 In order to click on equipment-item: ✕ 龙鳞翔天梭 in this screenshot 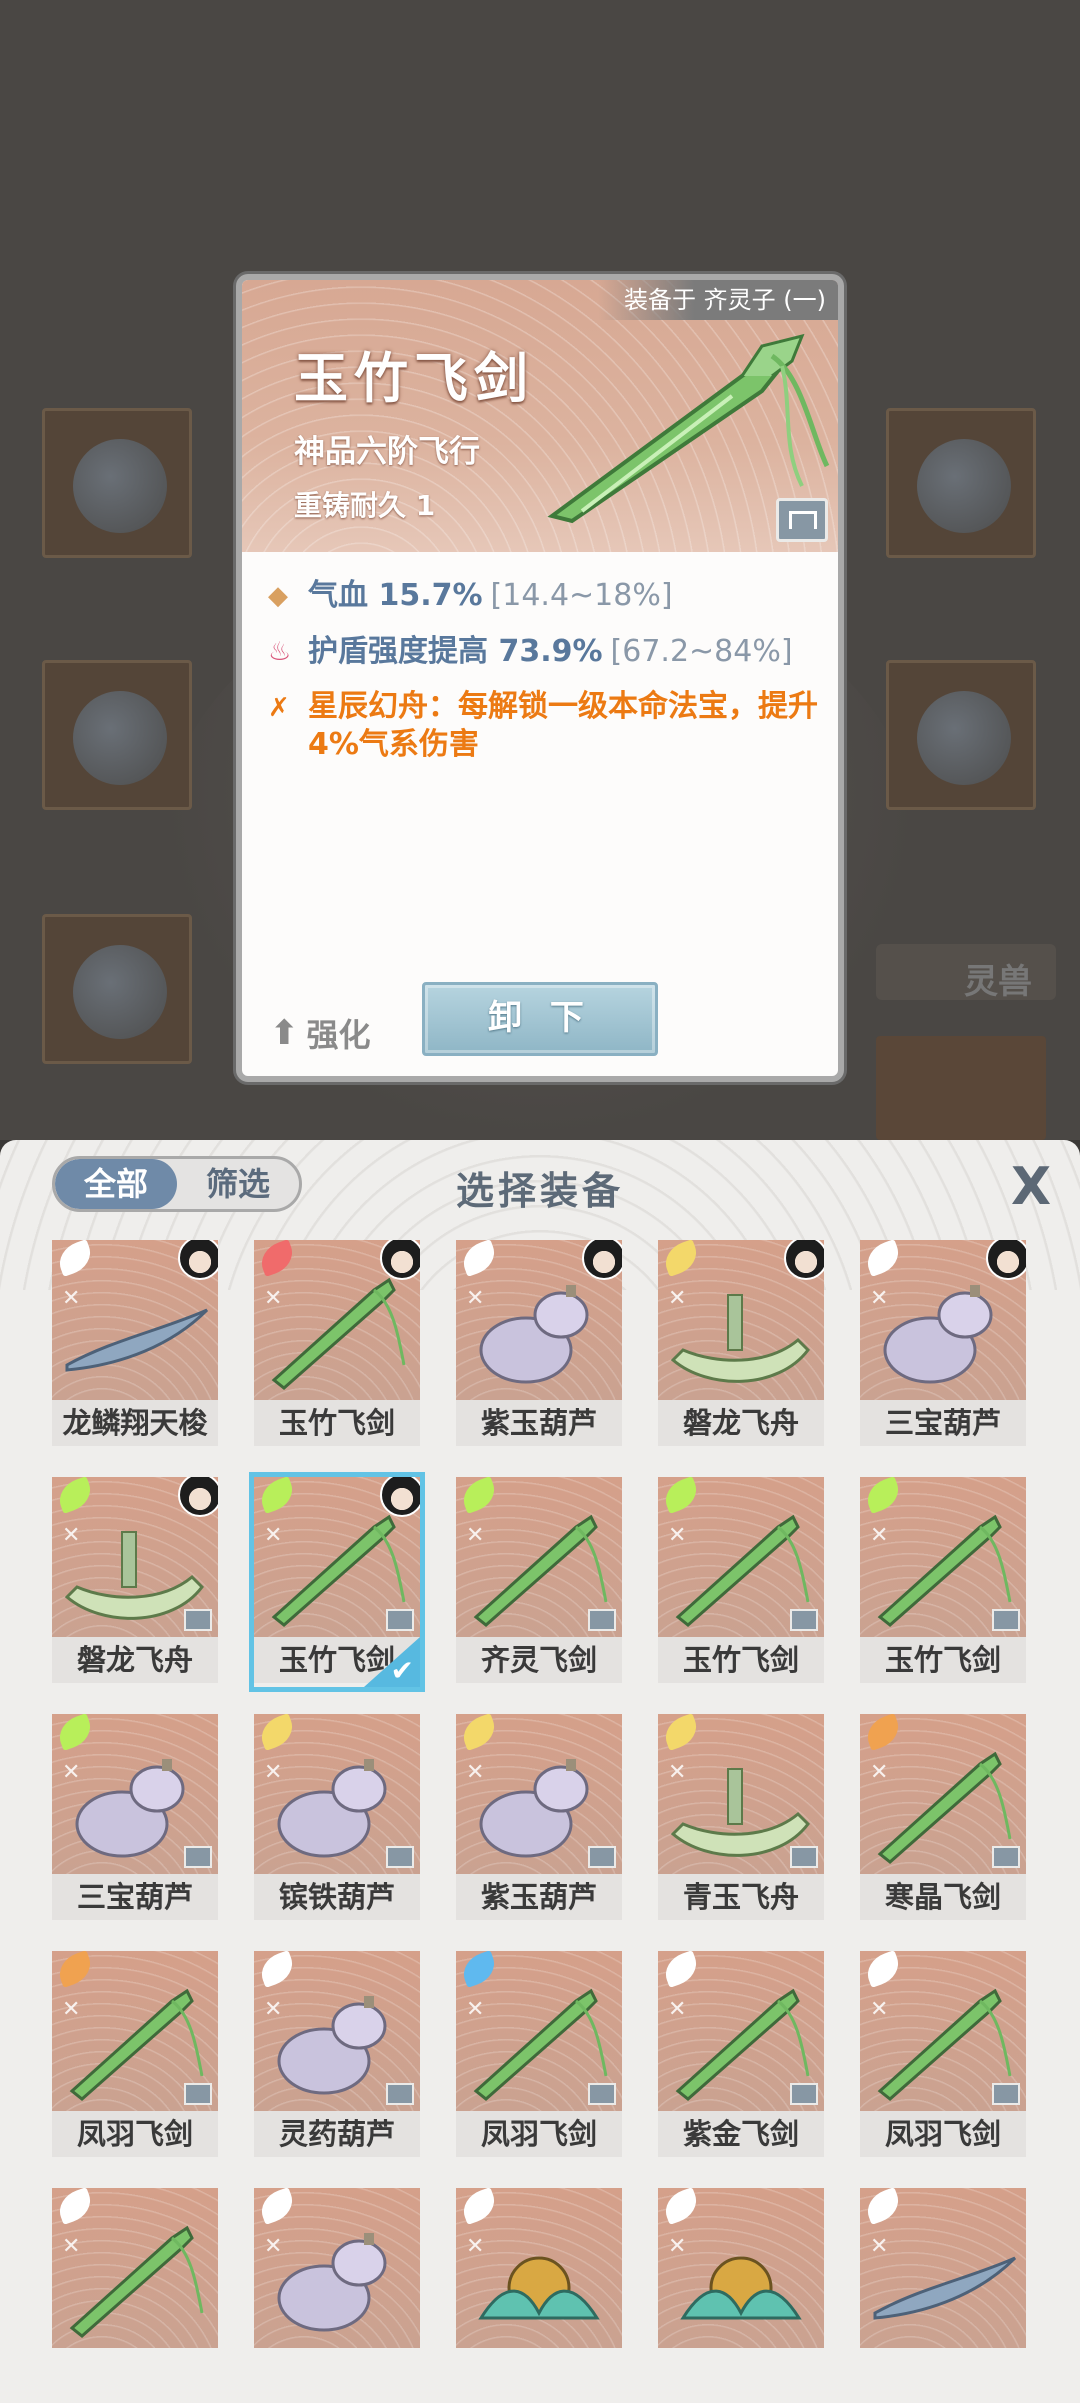, I will do `click(135, 1345)`.